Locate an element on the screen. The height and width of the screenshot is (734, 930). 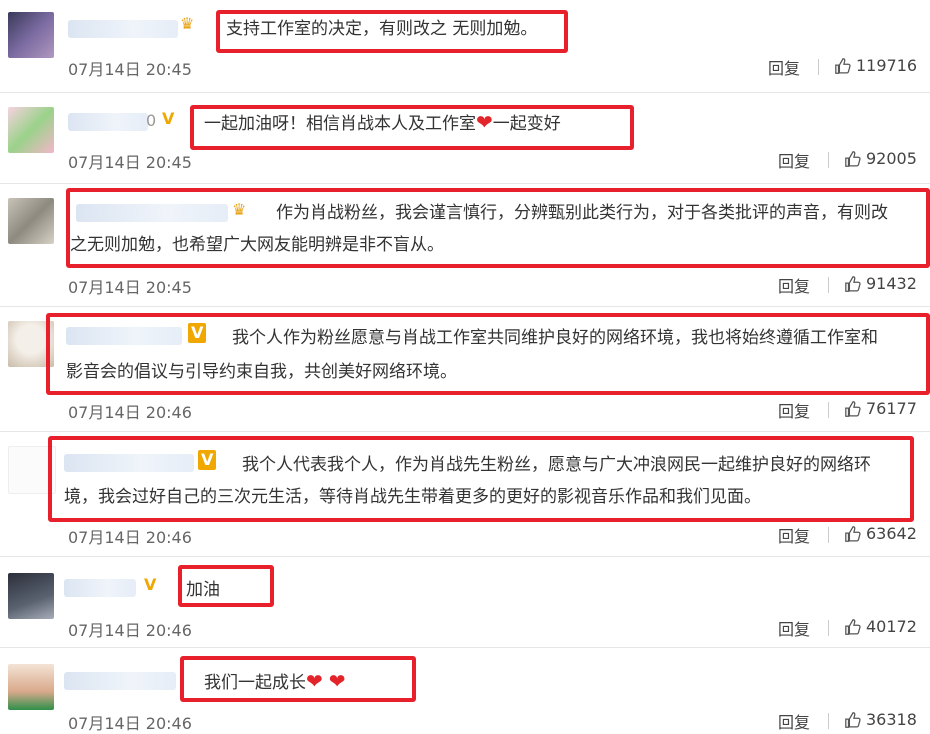
like-count: 92005 is located at coordinates (891, 158).